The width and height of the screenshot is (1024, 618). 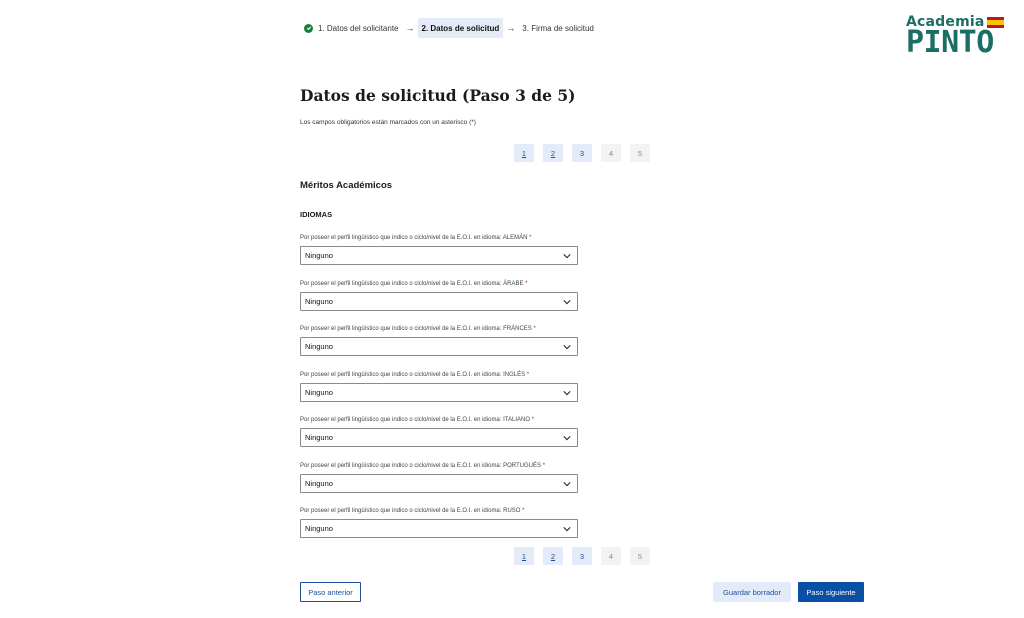 I want to click on step-datos-solicitante: 1. Datos del solicitante, so click(x=351, y=28).